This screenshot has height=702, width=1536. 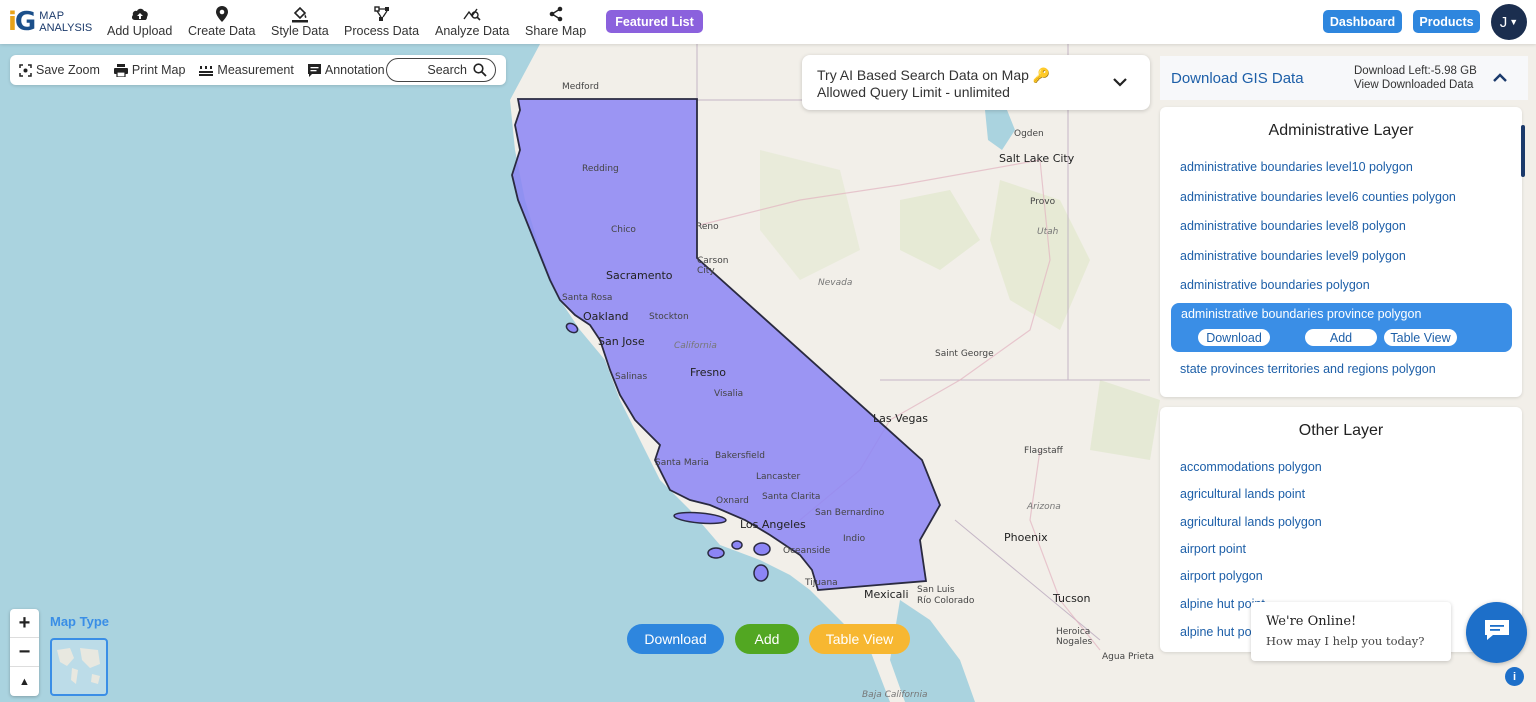 What do you see at coordinates (1415, 71) in the screenshot?
I see `download-left-text: Download Left:-5.98 GB` at bounding box center [1415, 71].